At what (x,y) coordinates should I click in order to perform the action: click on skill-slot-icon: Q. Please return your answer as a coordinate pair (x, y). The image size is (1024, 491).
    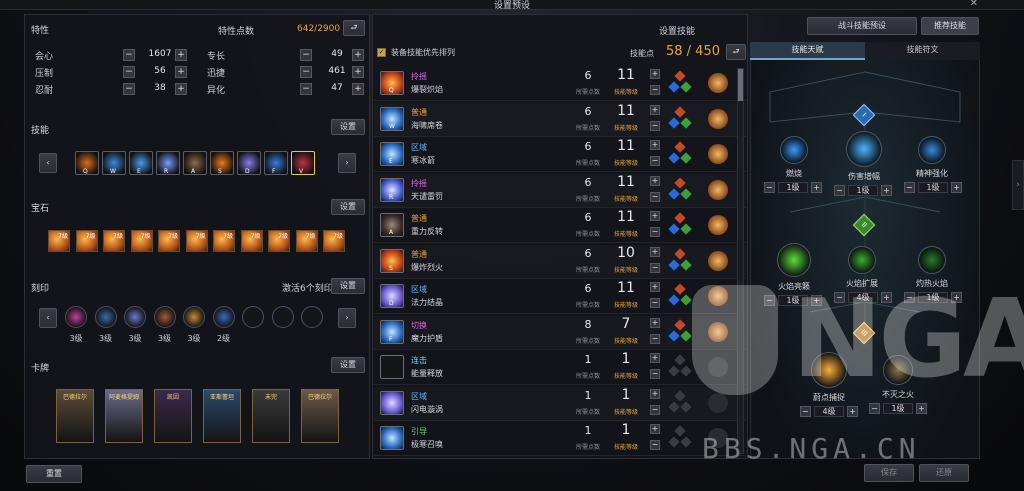
    Looking at the image, I should click on (87, 163).